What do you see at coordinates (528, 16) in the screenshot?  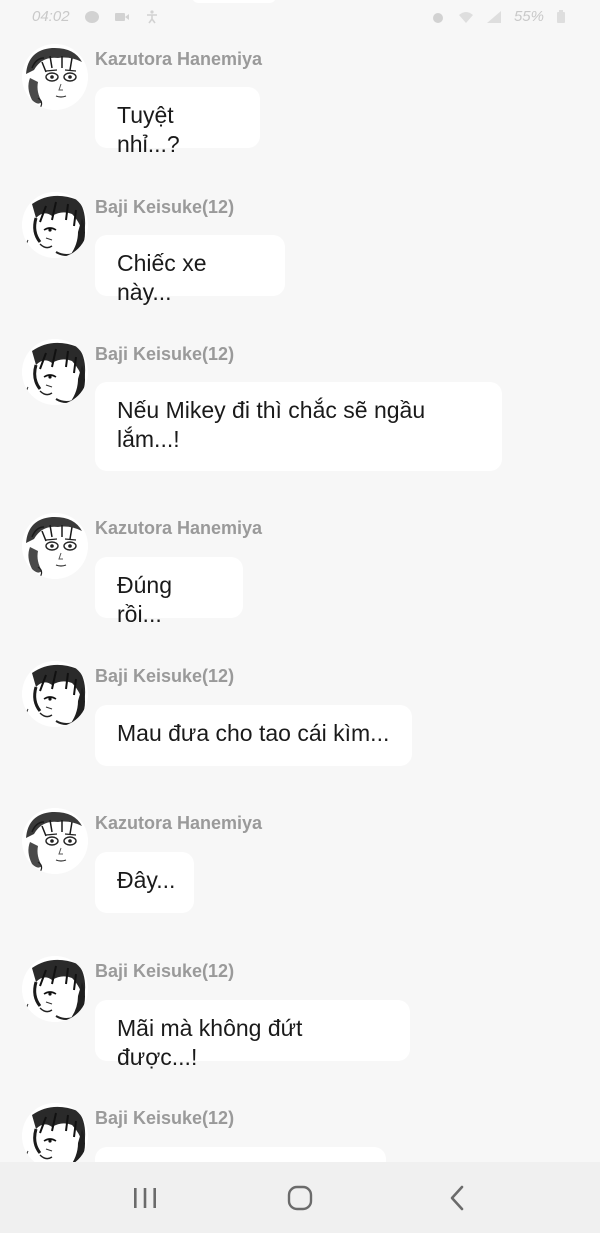 I see `battery-percent: 55%` at bounding box center [528, 16].